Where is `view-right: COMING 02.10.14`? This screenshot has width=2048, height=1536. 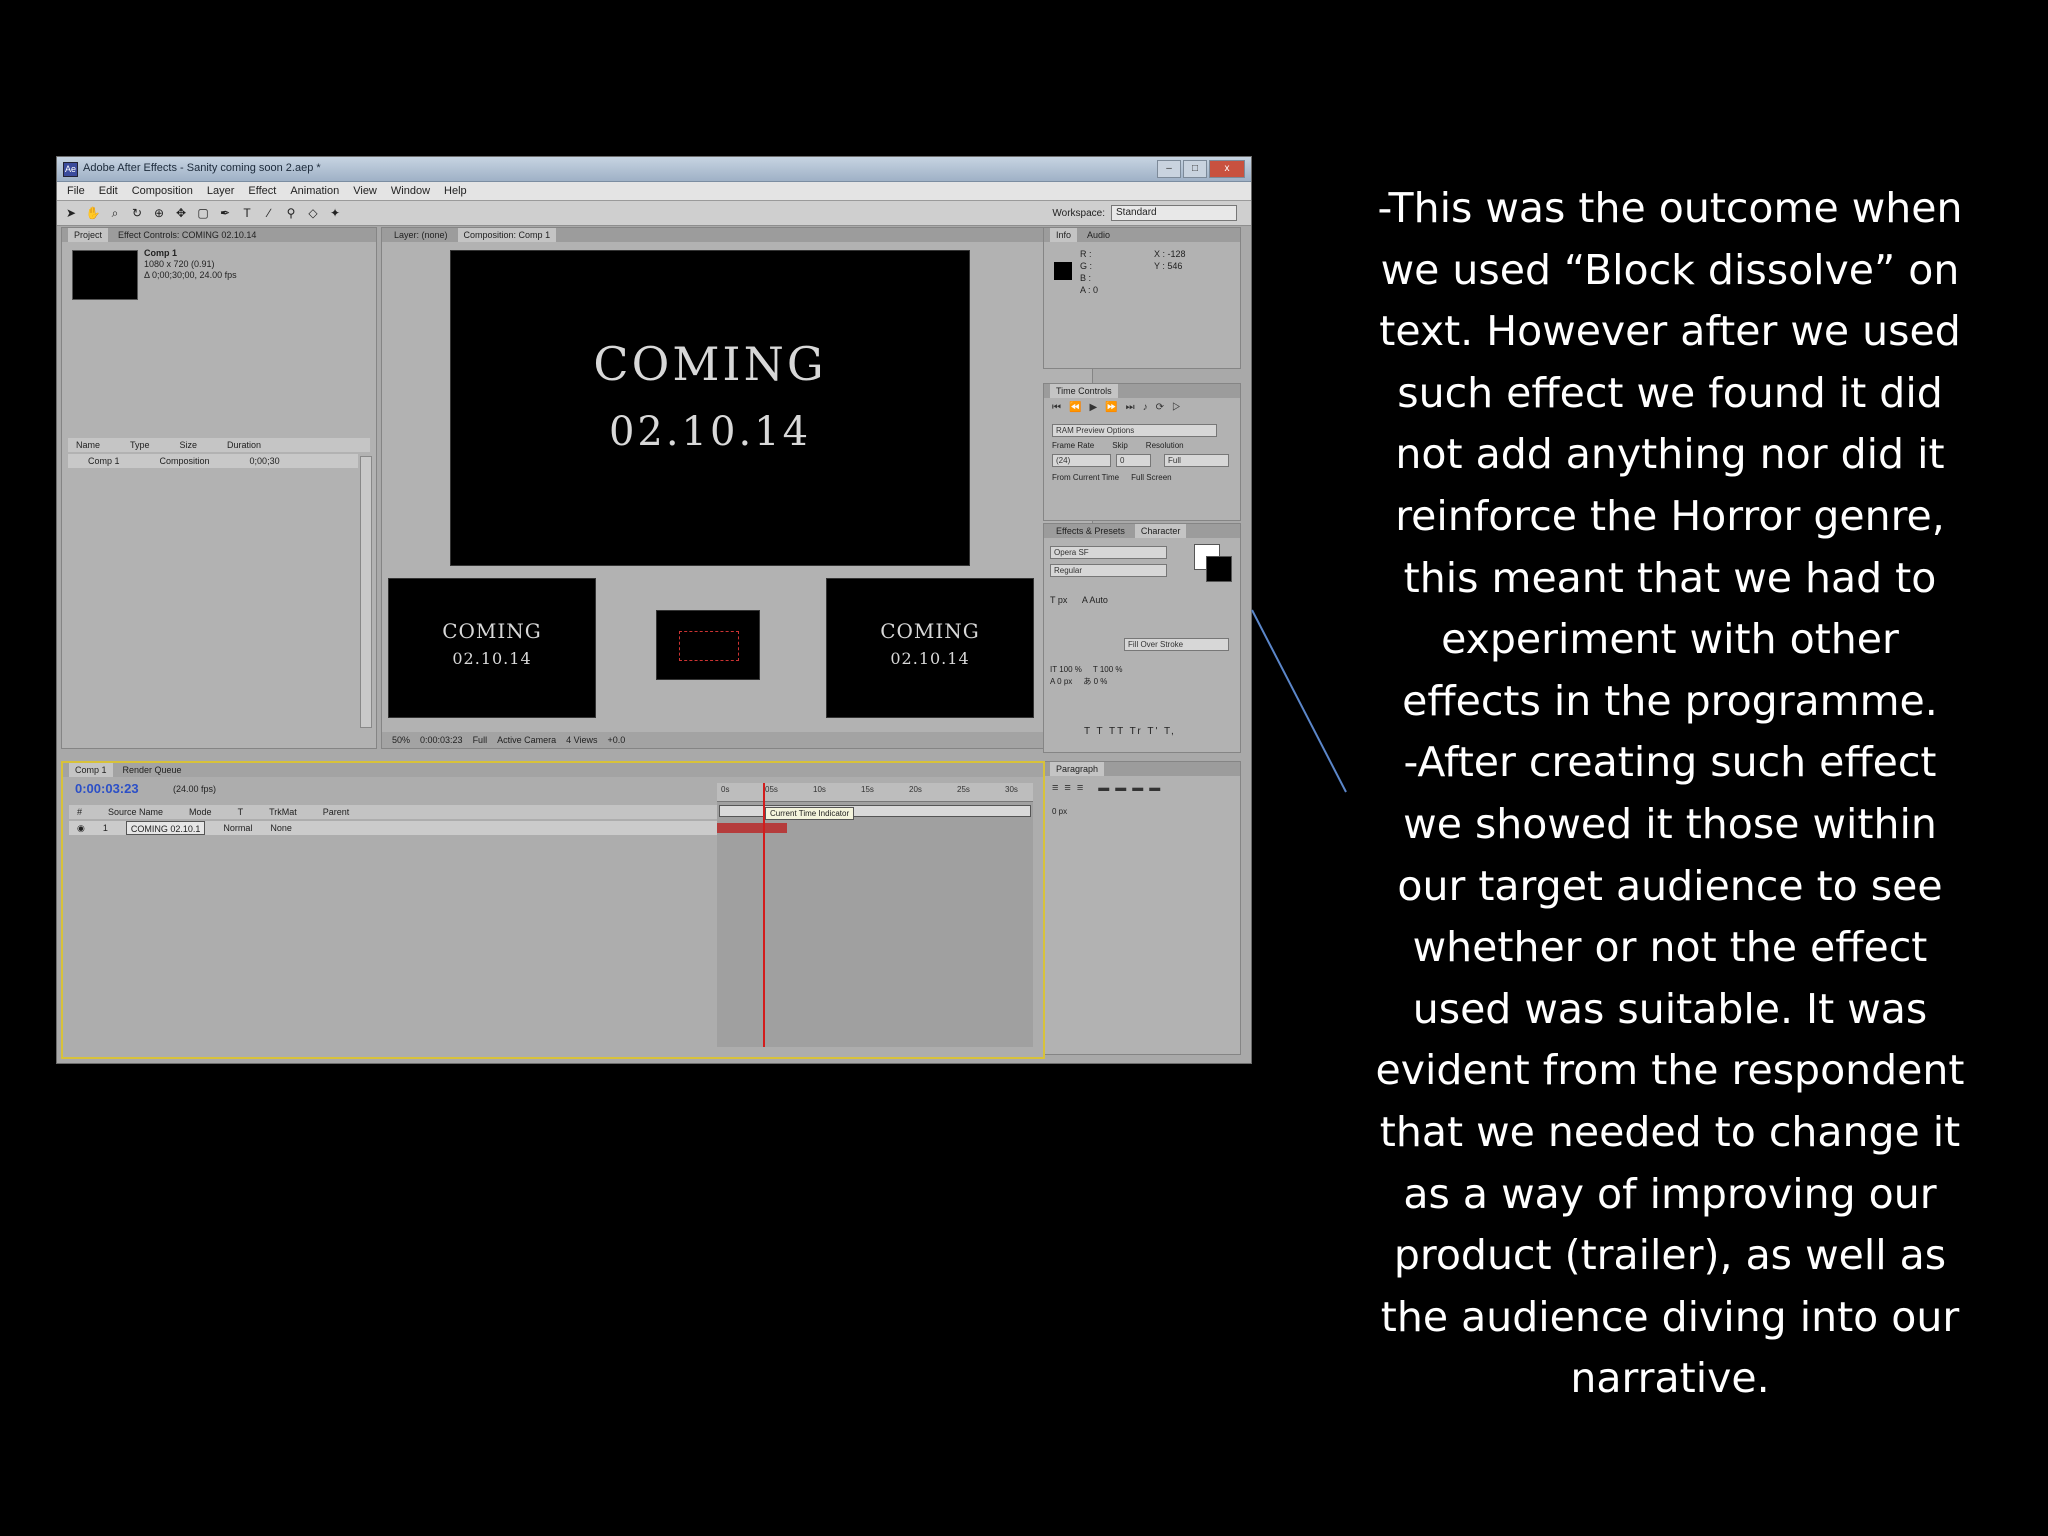
view-right: COMING 02.10.14 is located at coordinates (930, 648).